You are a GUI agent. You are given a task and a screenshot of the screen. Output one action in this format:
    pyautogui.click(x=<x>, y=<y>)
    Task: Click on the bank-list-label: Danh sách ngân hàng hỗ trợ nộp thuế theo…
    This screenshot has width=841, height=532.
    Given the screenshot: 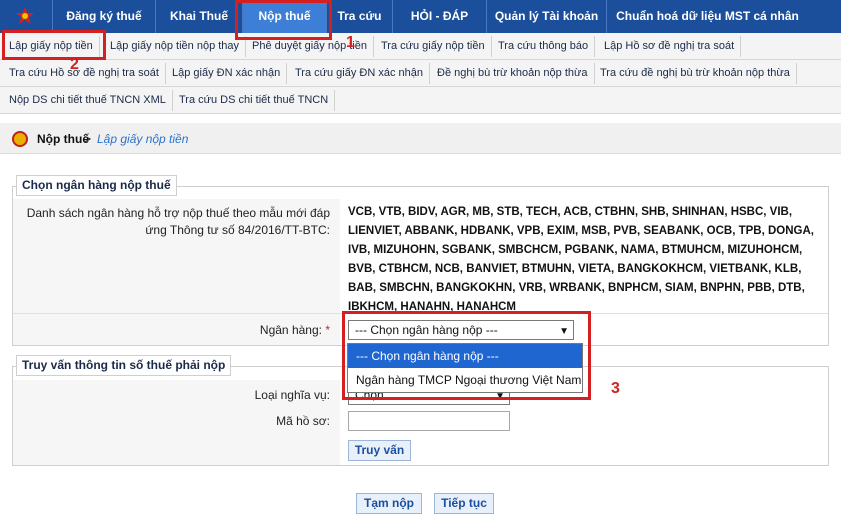 What is the action you would take?
    pyautogui.click(x=178, y=221)
    